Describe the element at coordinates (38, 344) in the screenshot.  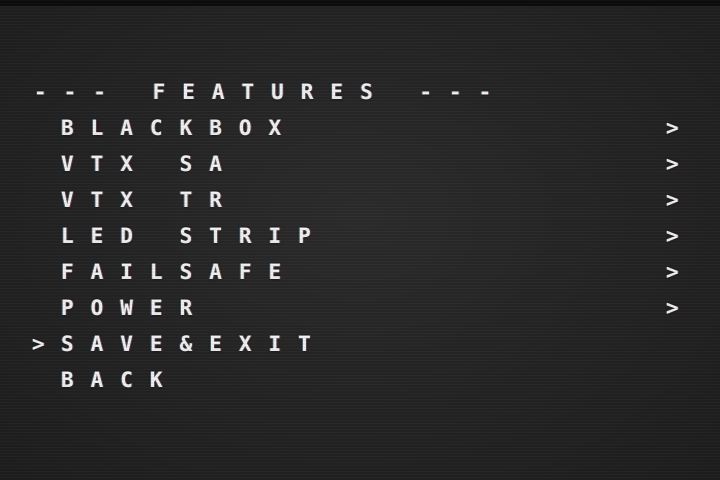
I see `selection-cursor-icon: >` at that location.